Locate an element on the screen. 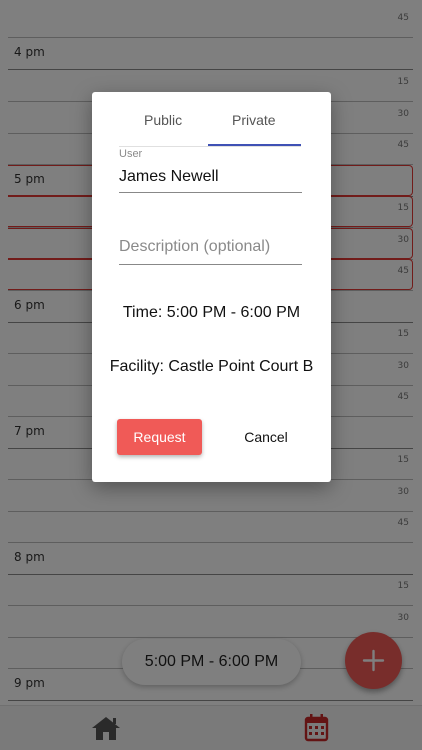 This screenshot has width=422, height=750. user-field-underline is located at coordinates (210, 192).